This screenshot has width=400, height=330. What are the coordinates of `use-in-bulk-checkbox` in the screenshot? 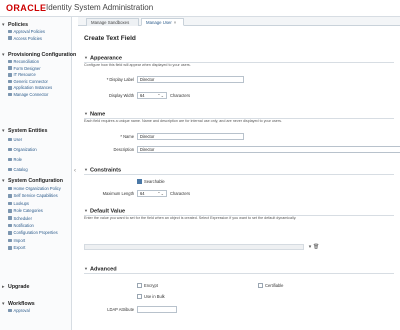 It's located at (139, 296).